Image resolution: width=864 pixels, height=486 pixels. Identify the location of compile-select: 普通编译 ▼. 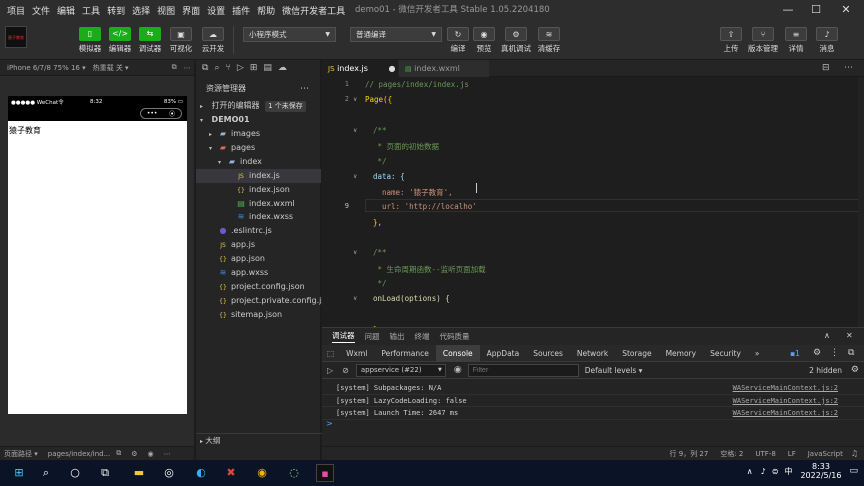
(396, 34).